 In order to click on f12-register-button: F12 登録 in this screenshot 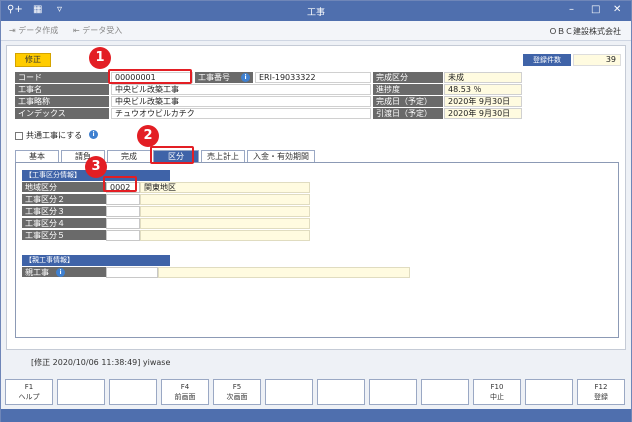, I will do `click(601, 392)`.